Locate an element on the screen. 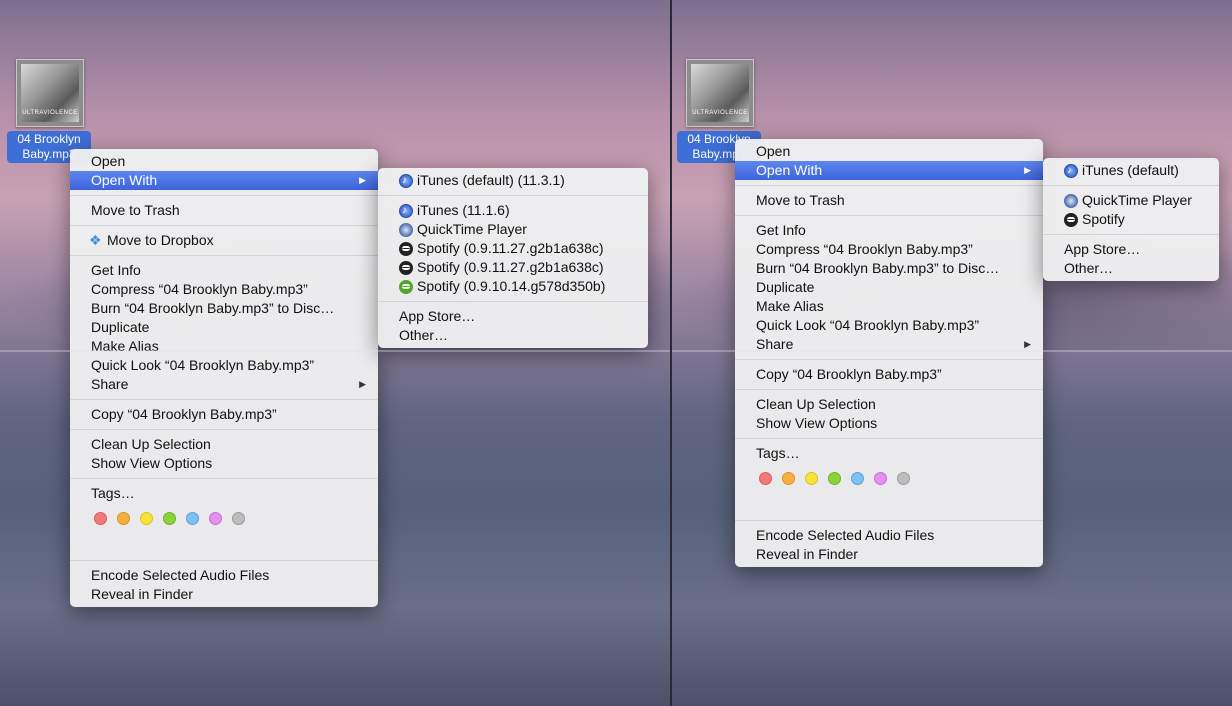 The width and height of the screenshot is (1232, 706). menu-spacer is located at coordinates (224, 544).